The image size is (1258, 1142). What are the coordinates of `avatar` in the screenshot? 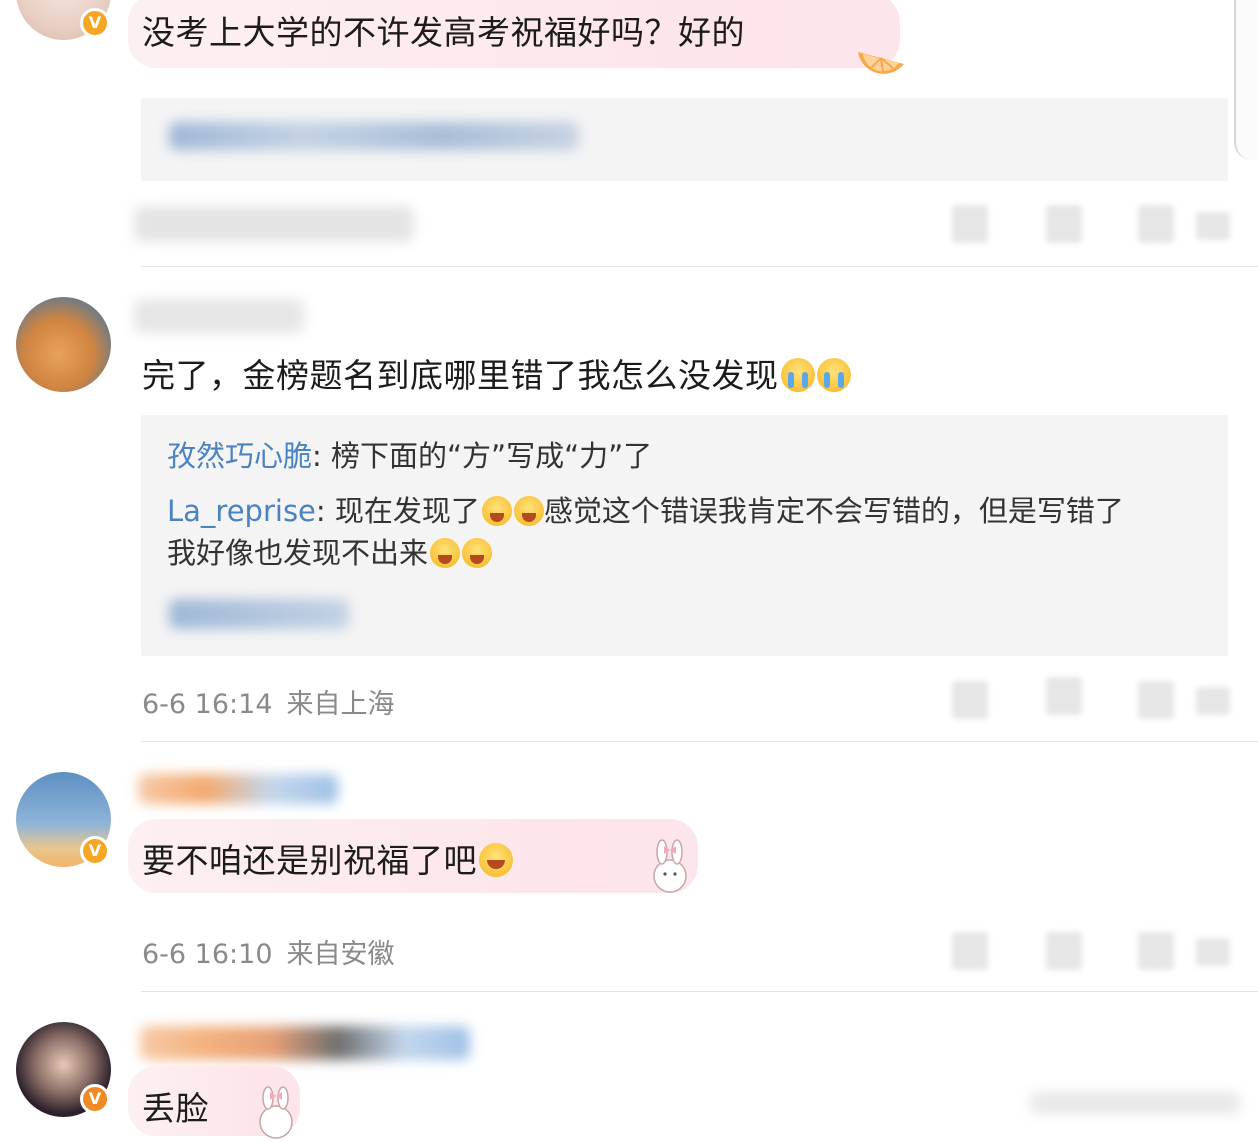 It's located at (63, 344).